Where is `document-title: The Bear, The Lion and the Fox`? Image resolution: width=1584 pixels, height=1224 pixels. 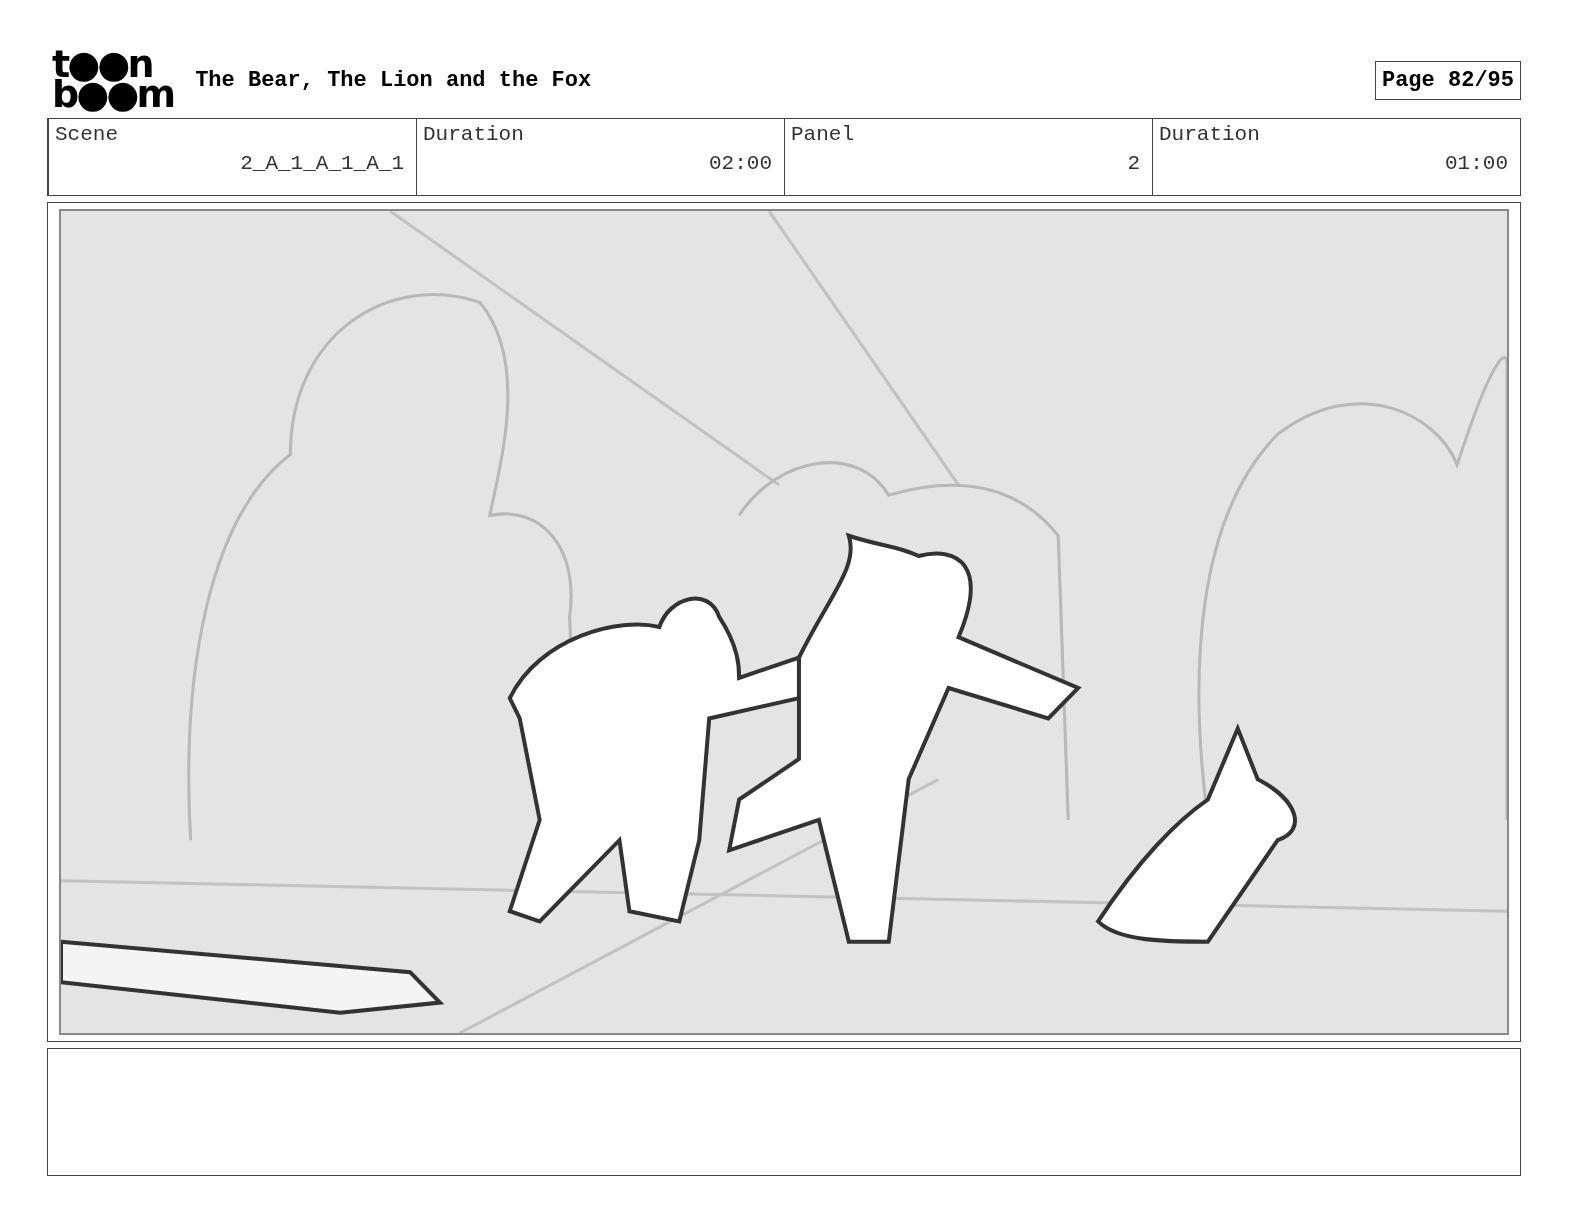
document-title: The Bear, The Lion and the Fox is located at coordinates (394, 80).